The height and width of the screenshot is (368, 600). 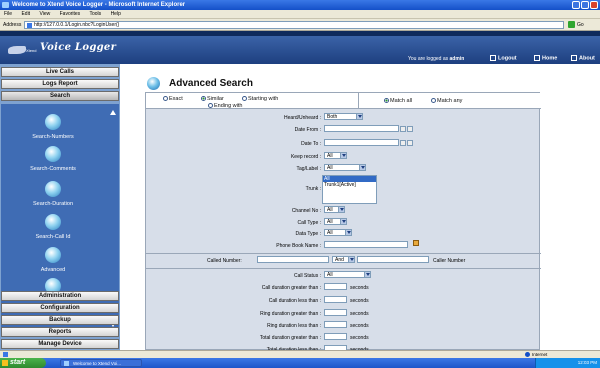 I want to click on radio-match-all: Match all, so click(x=398, y=101).